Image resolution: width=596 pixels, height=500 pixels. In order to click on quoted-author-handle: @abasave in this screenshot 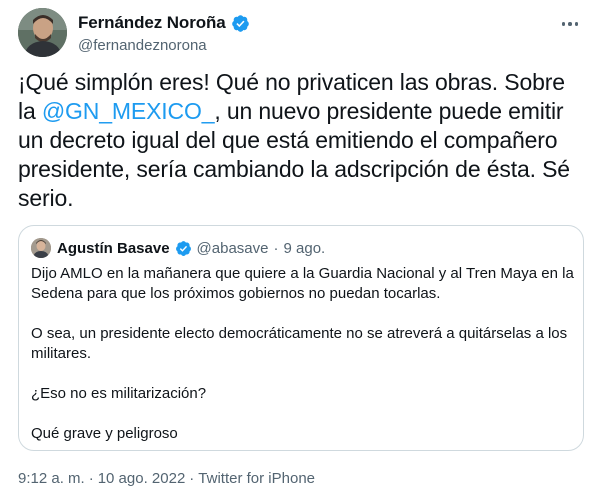, I will do `click(232, 248)`.